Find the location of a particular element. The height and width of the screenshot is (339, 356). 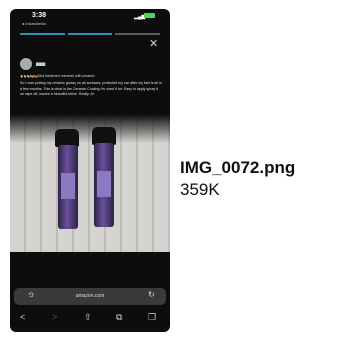

url-text: amazon.com is located at coordinates (90, 296).